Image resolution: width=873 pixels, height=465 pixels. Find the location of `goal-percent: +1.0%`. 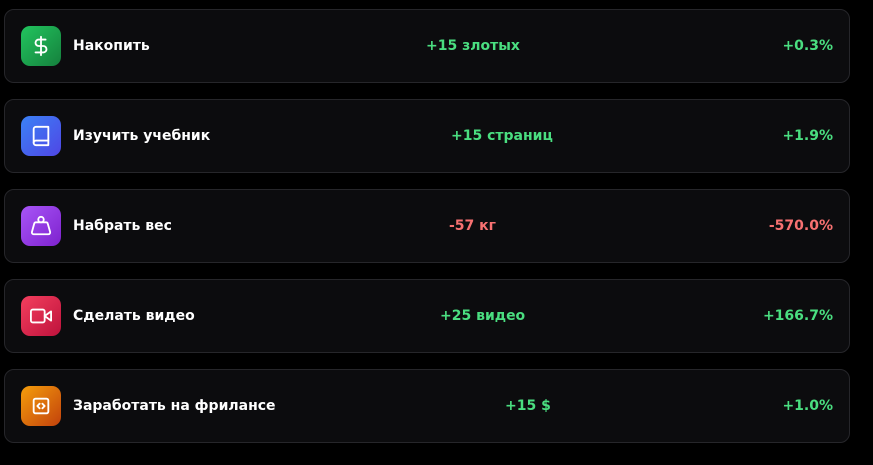

goal-percent: +1.0% is located at coordinates (807, 406).